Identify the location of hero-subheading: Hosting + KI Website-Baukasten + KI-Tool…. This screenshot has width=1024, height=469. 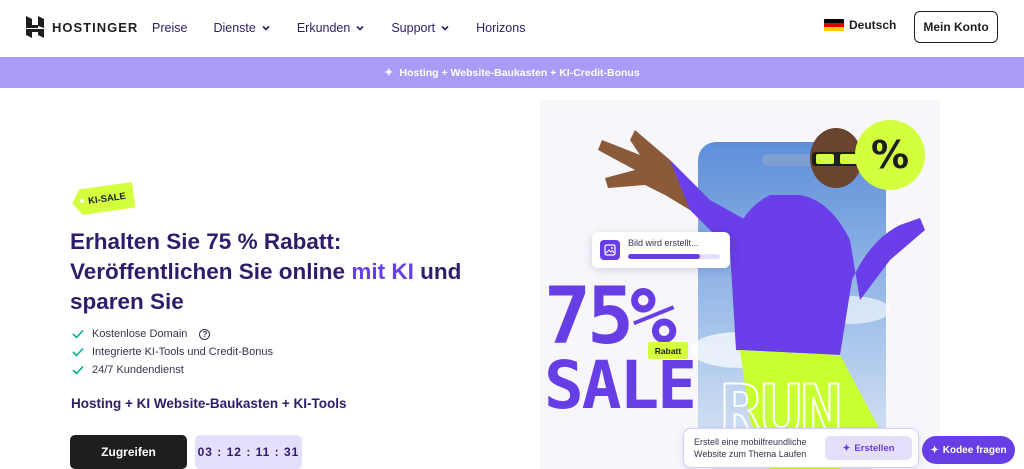
(209, 403).